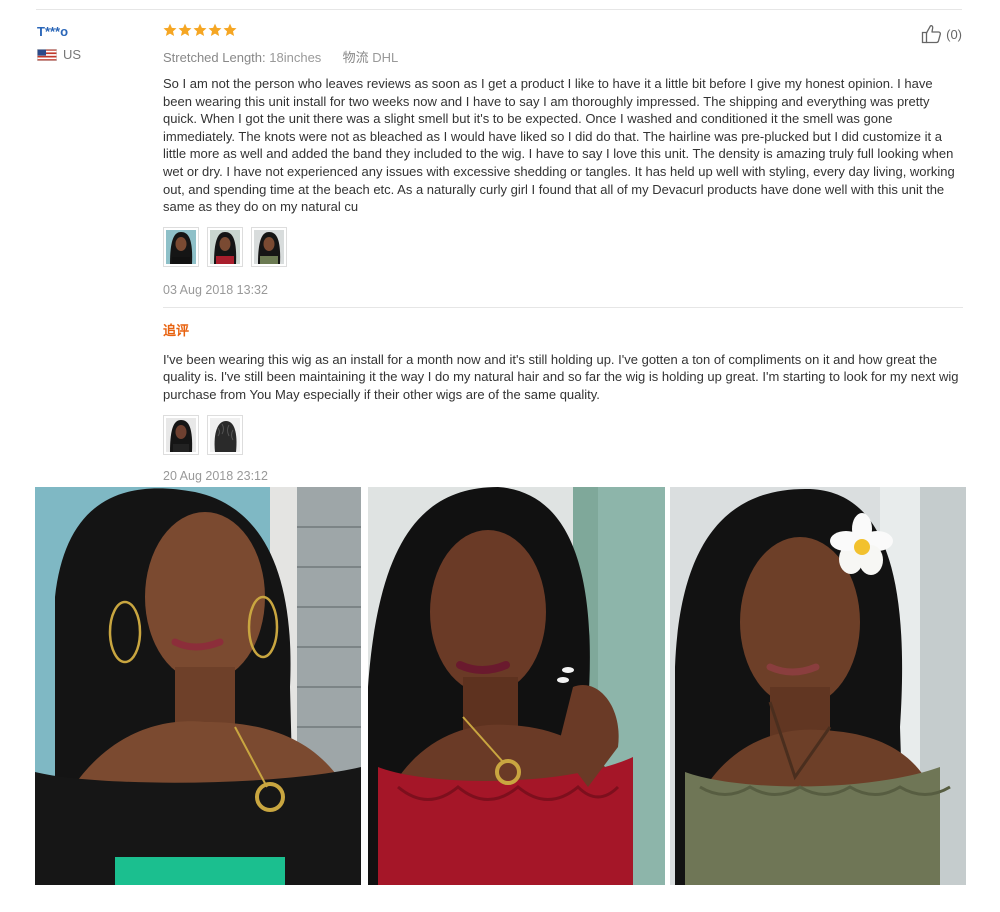 This screenshot has height=912, width=1000. What do you see at coordinates (355, 57) in the screenshot?
I see `shipping-label: 物流` at bounding box center [355, 57].